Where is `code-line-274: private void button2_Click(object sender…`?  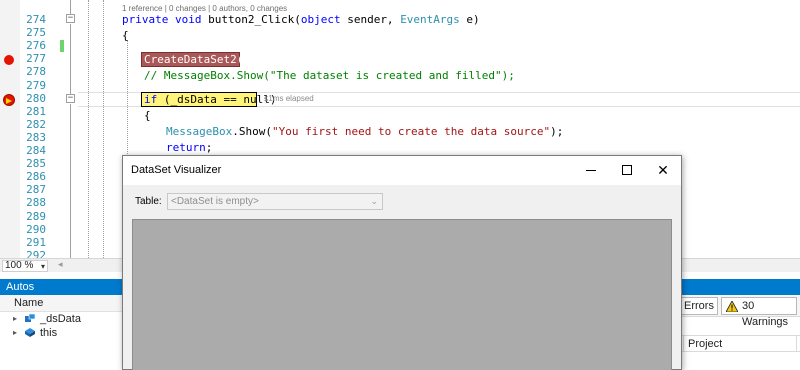 code-line-274: private void button2_Click(object sender… is located at coordinates (301, 20).